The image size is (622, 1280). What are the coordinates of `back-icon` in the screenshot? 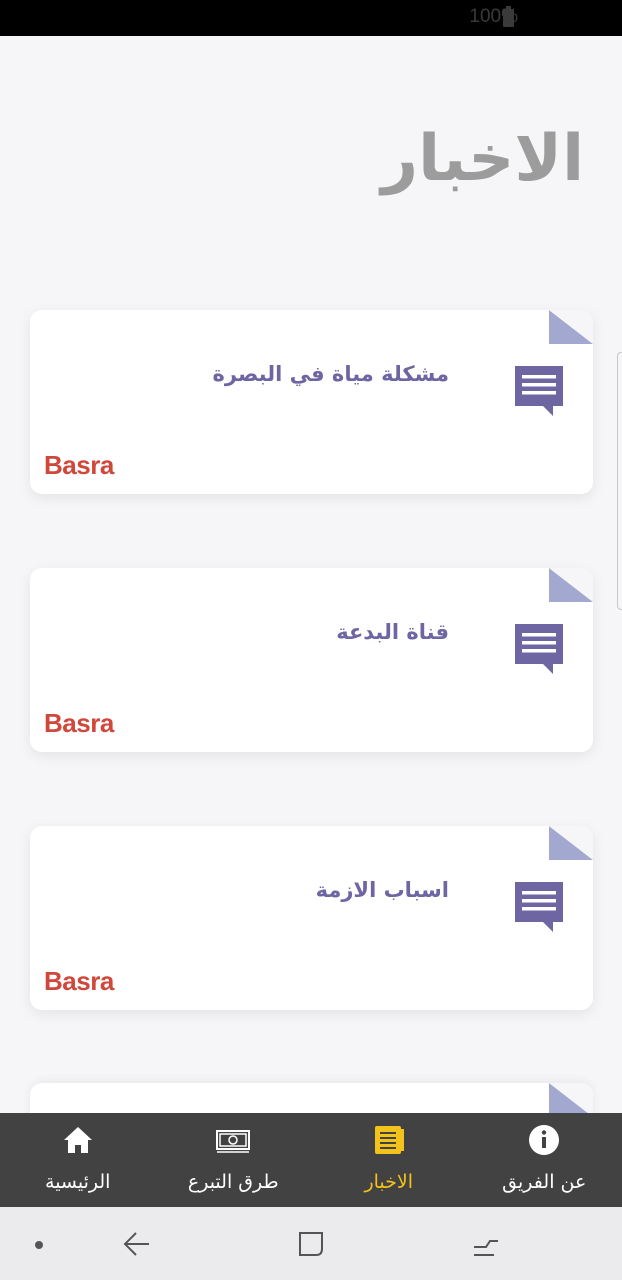 It's located at (137, 1244).